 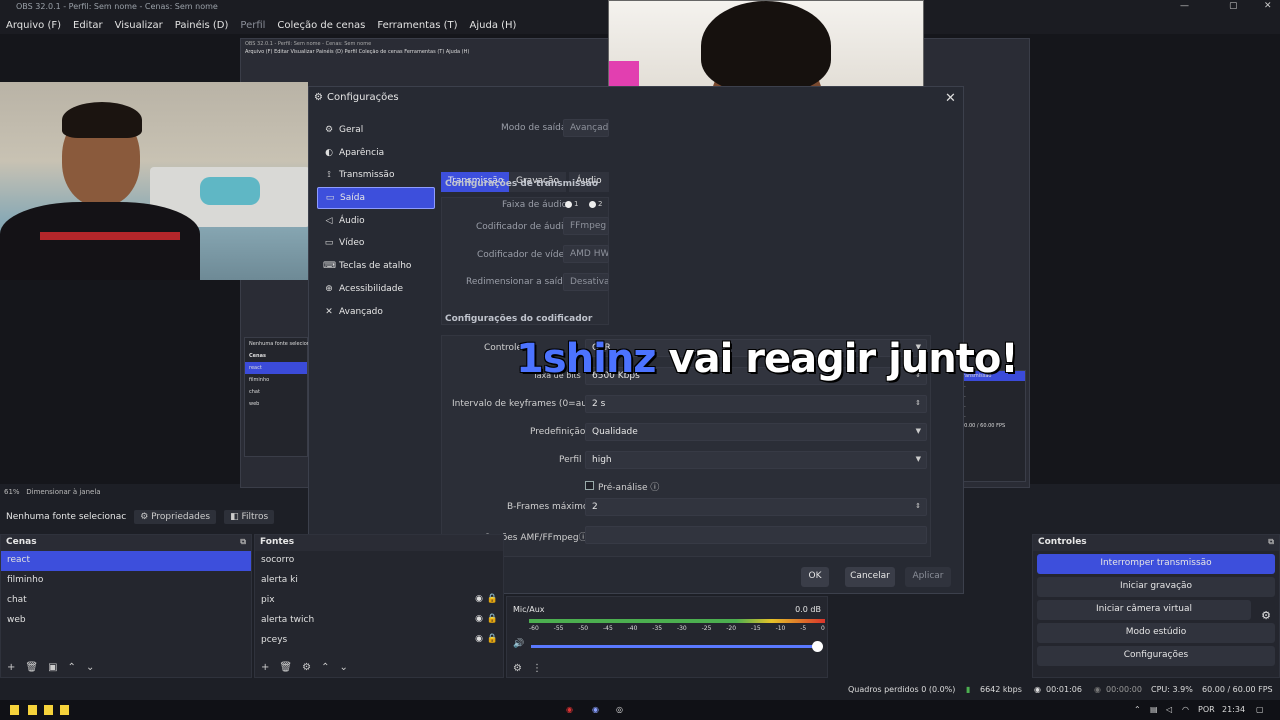 I want to click on chevron-up-icon: ⌃, so click(x=1137, y=709).